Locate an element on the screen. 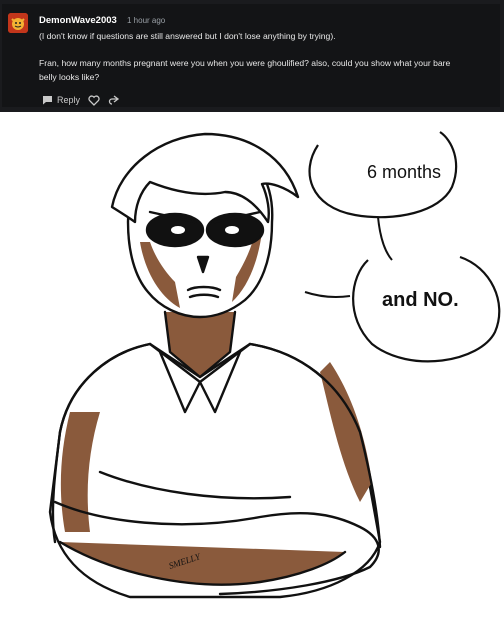  heart-icon is located at coordinates (94, 100).